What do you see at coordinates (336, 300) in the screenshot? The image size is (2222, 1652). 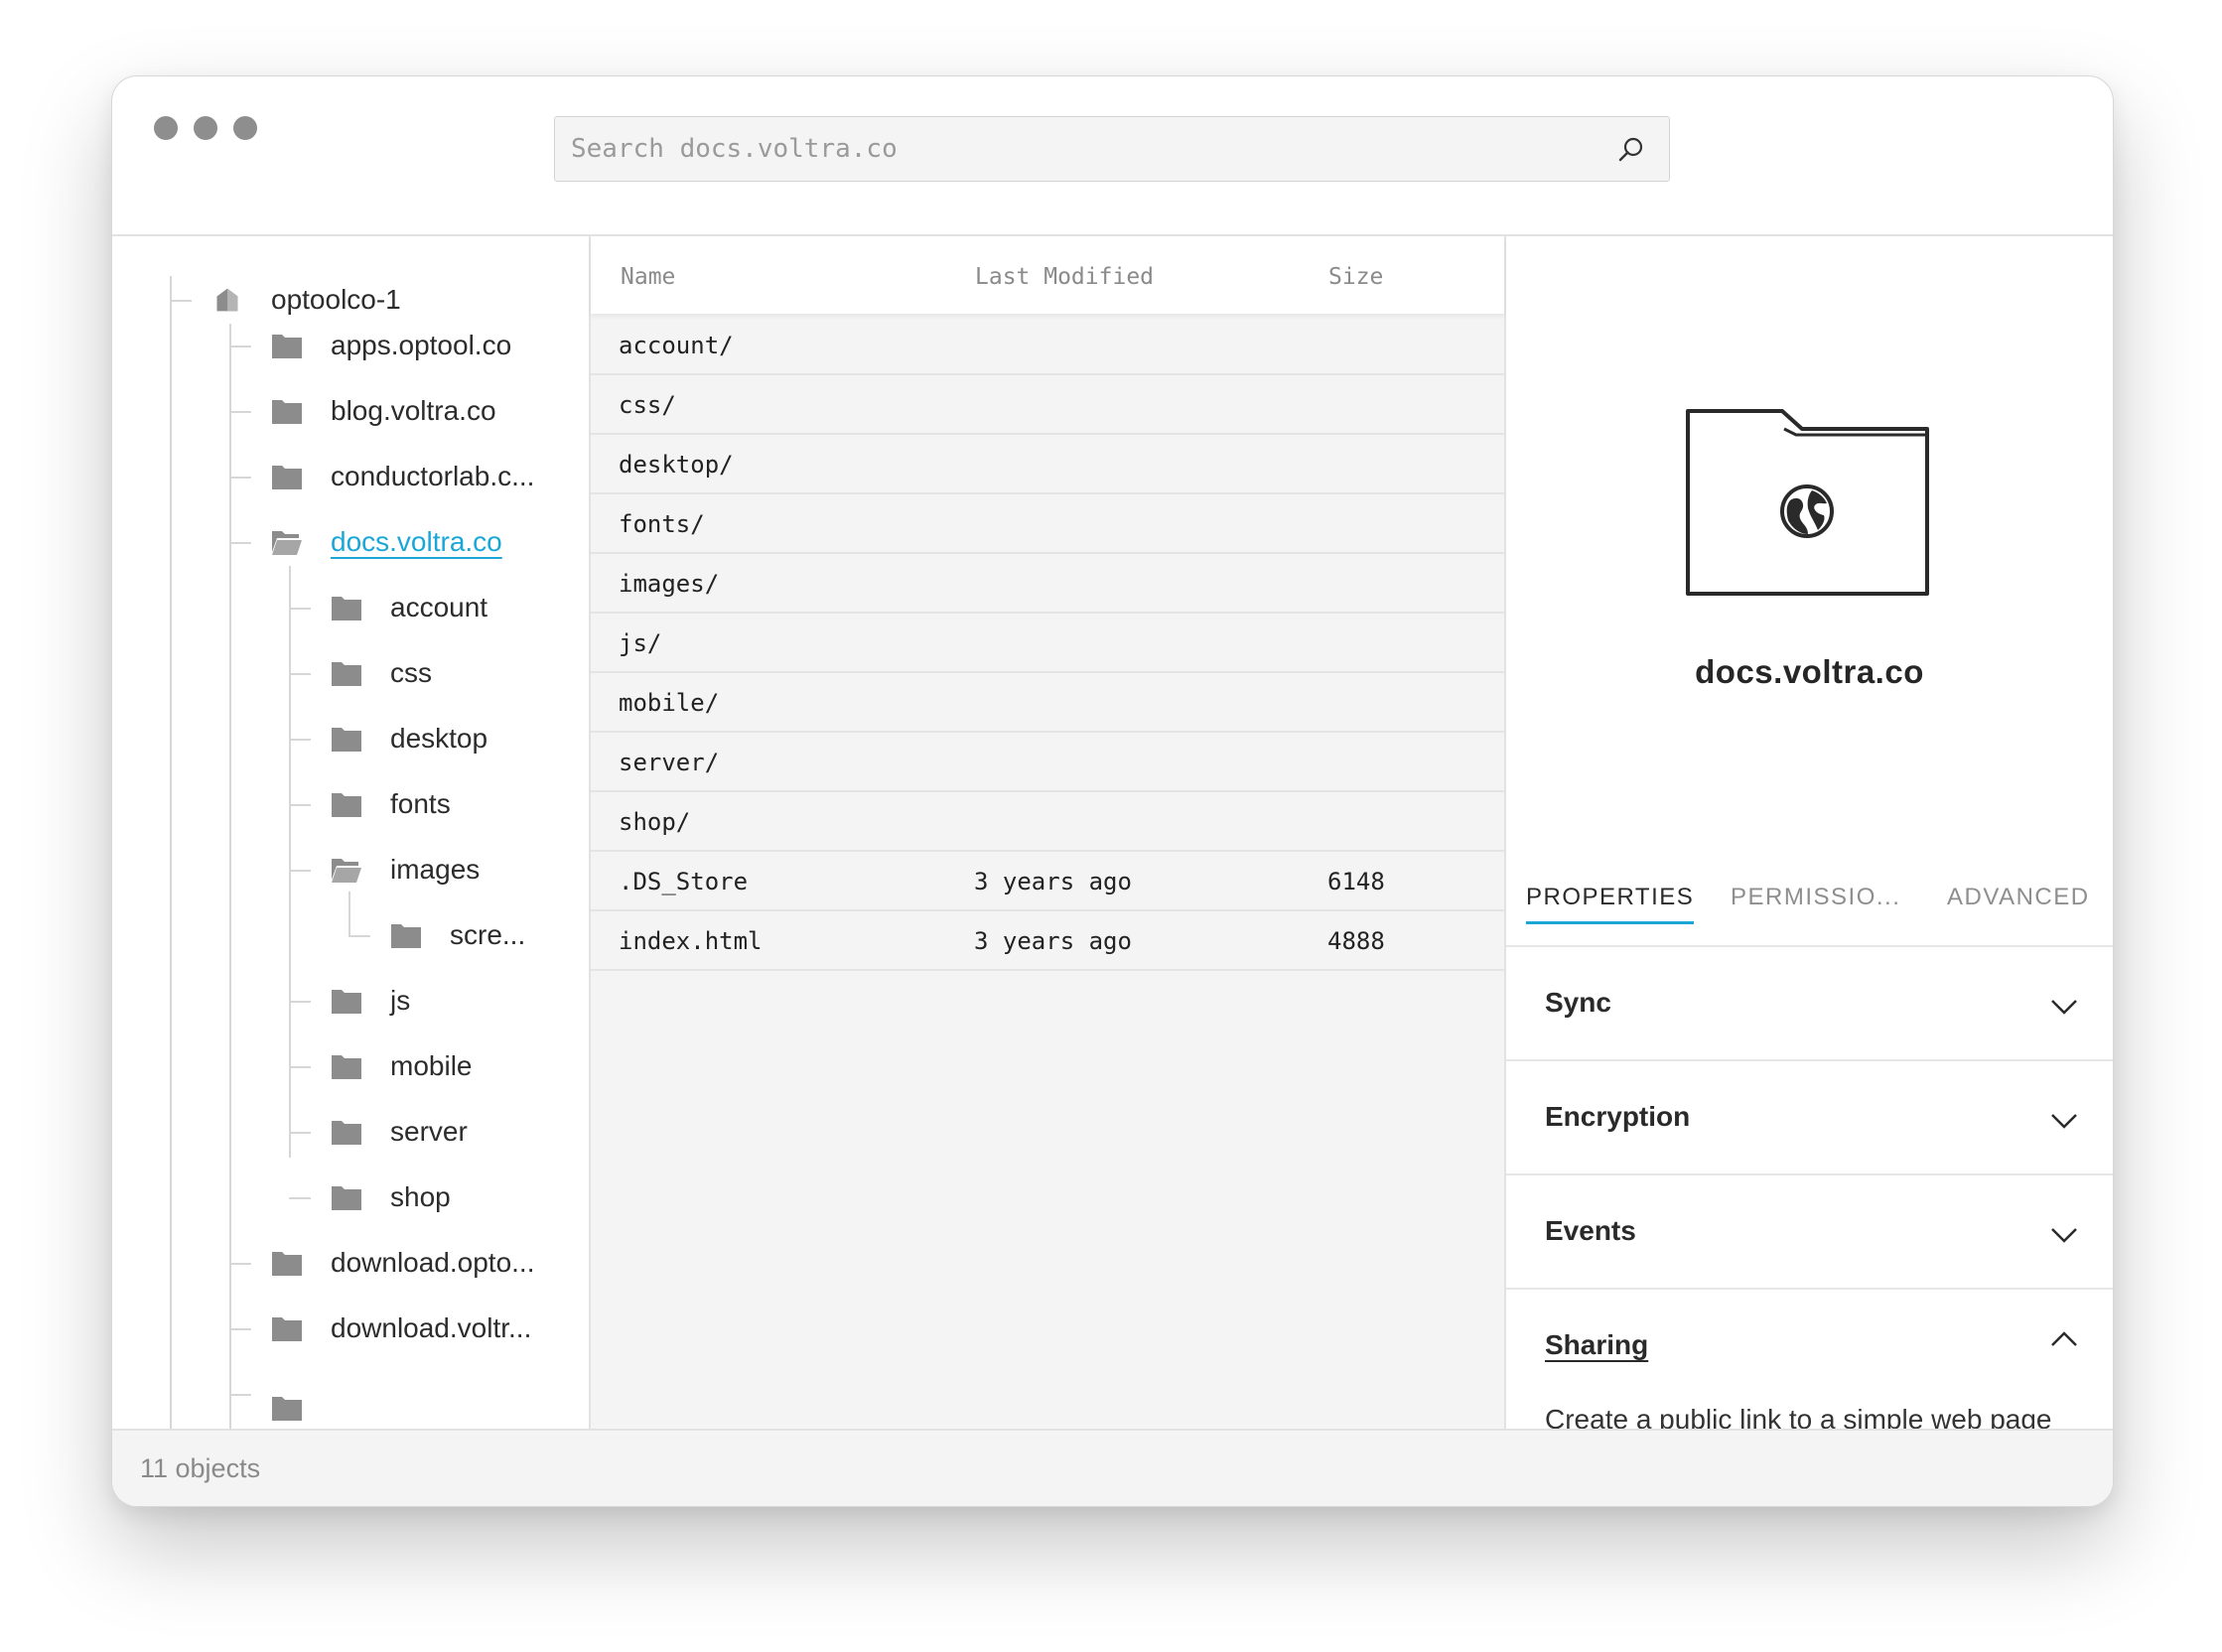 I see `tree-root-label: optoolco-1` at bounding box center [336, 300].